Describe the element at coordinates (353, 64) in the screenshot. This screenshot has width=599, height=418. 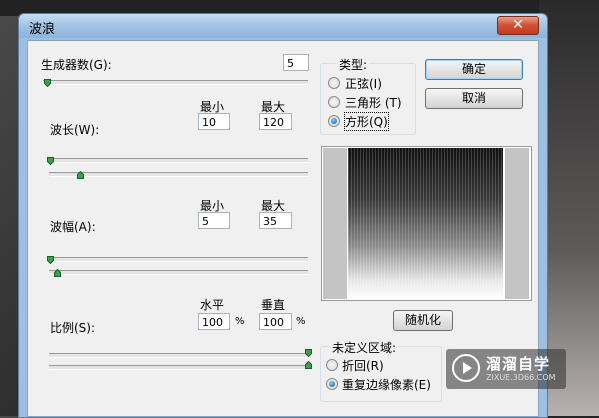
I see `type-group-title: 类型:` at that location.